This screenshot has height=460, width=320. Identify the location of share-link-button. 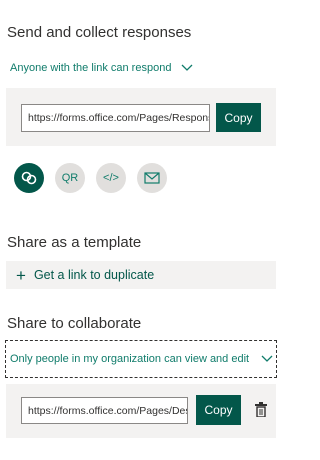
(29, 178).